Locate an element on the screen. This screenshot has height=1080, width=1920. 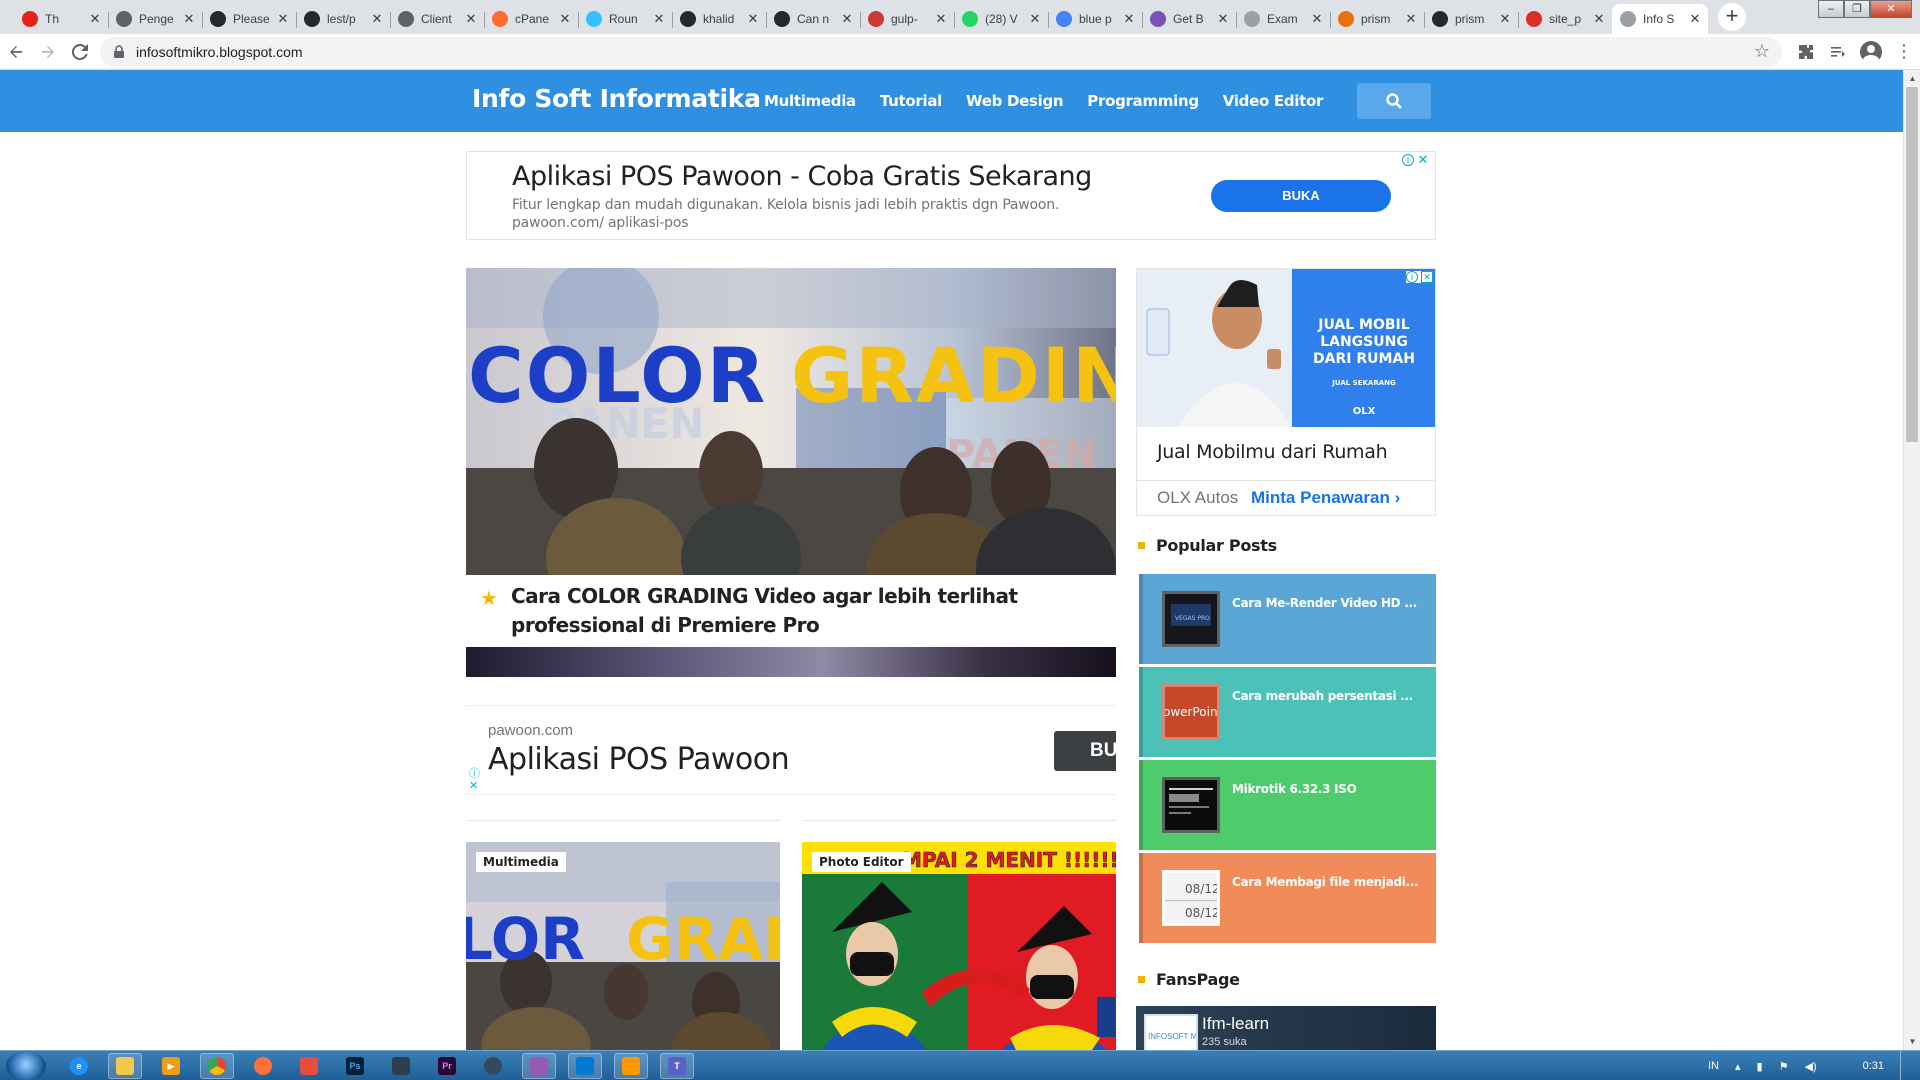
browser-tab: Please ✕ is located at coordinates (249, 19).